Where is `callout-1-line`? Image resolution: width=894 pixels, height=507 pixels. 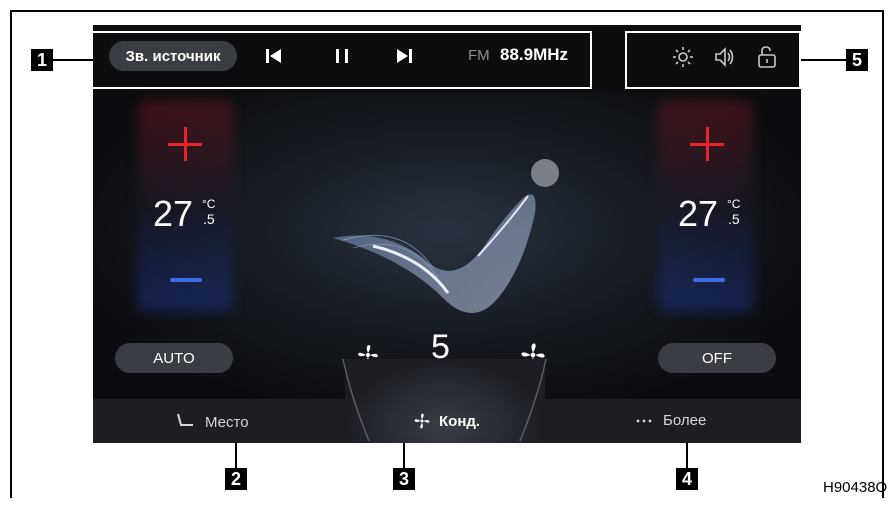 callout-1-line is located at coordinates (73, 60).